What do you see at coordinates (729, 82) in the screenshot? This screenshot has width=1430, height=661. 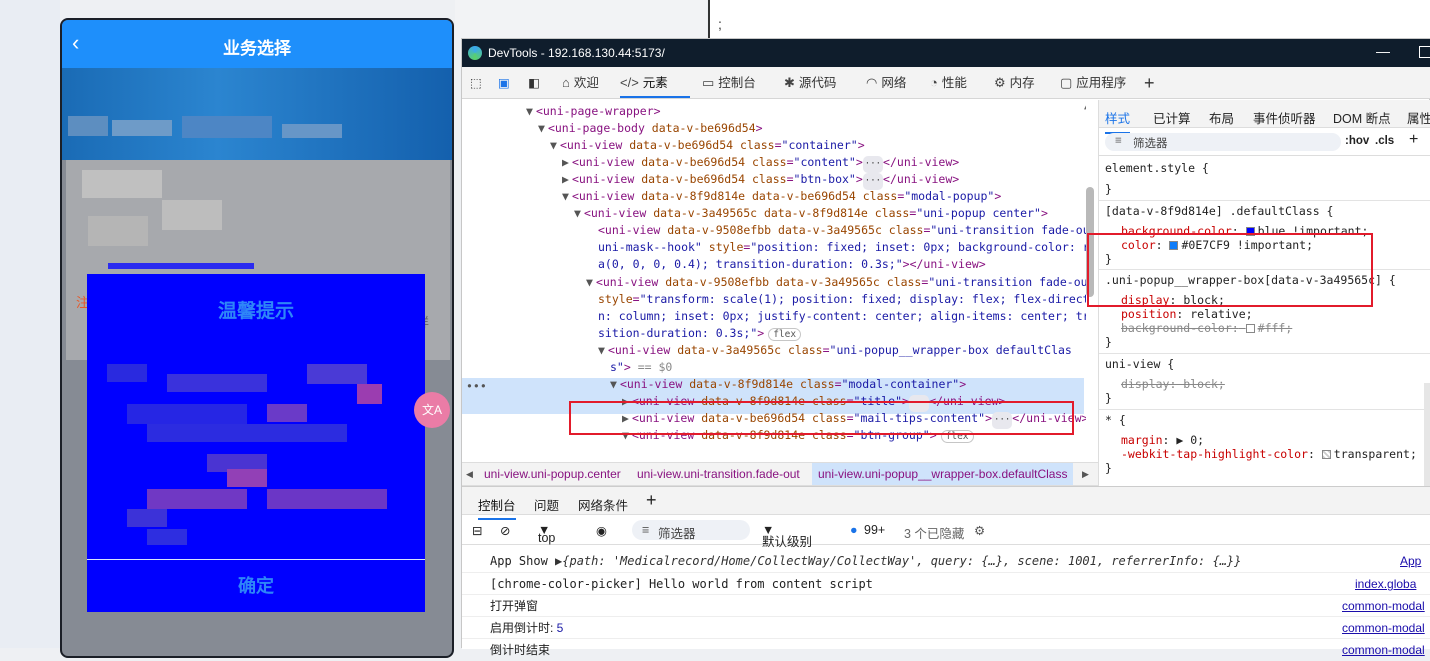 I see `tab-console: ▭ 控制台` at bounding box center [729, 82].